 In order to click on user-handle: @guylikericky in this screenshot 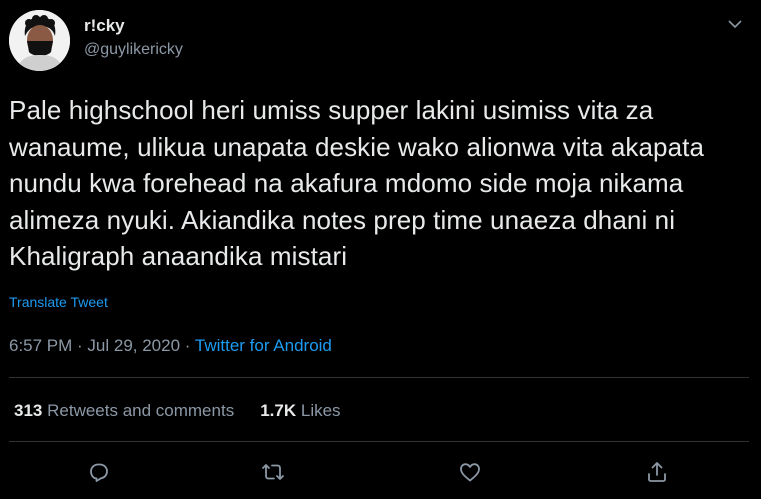, I will do `click(133, 50)`.